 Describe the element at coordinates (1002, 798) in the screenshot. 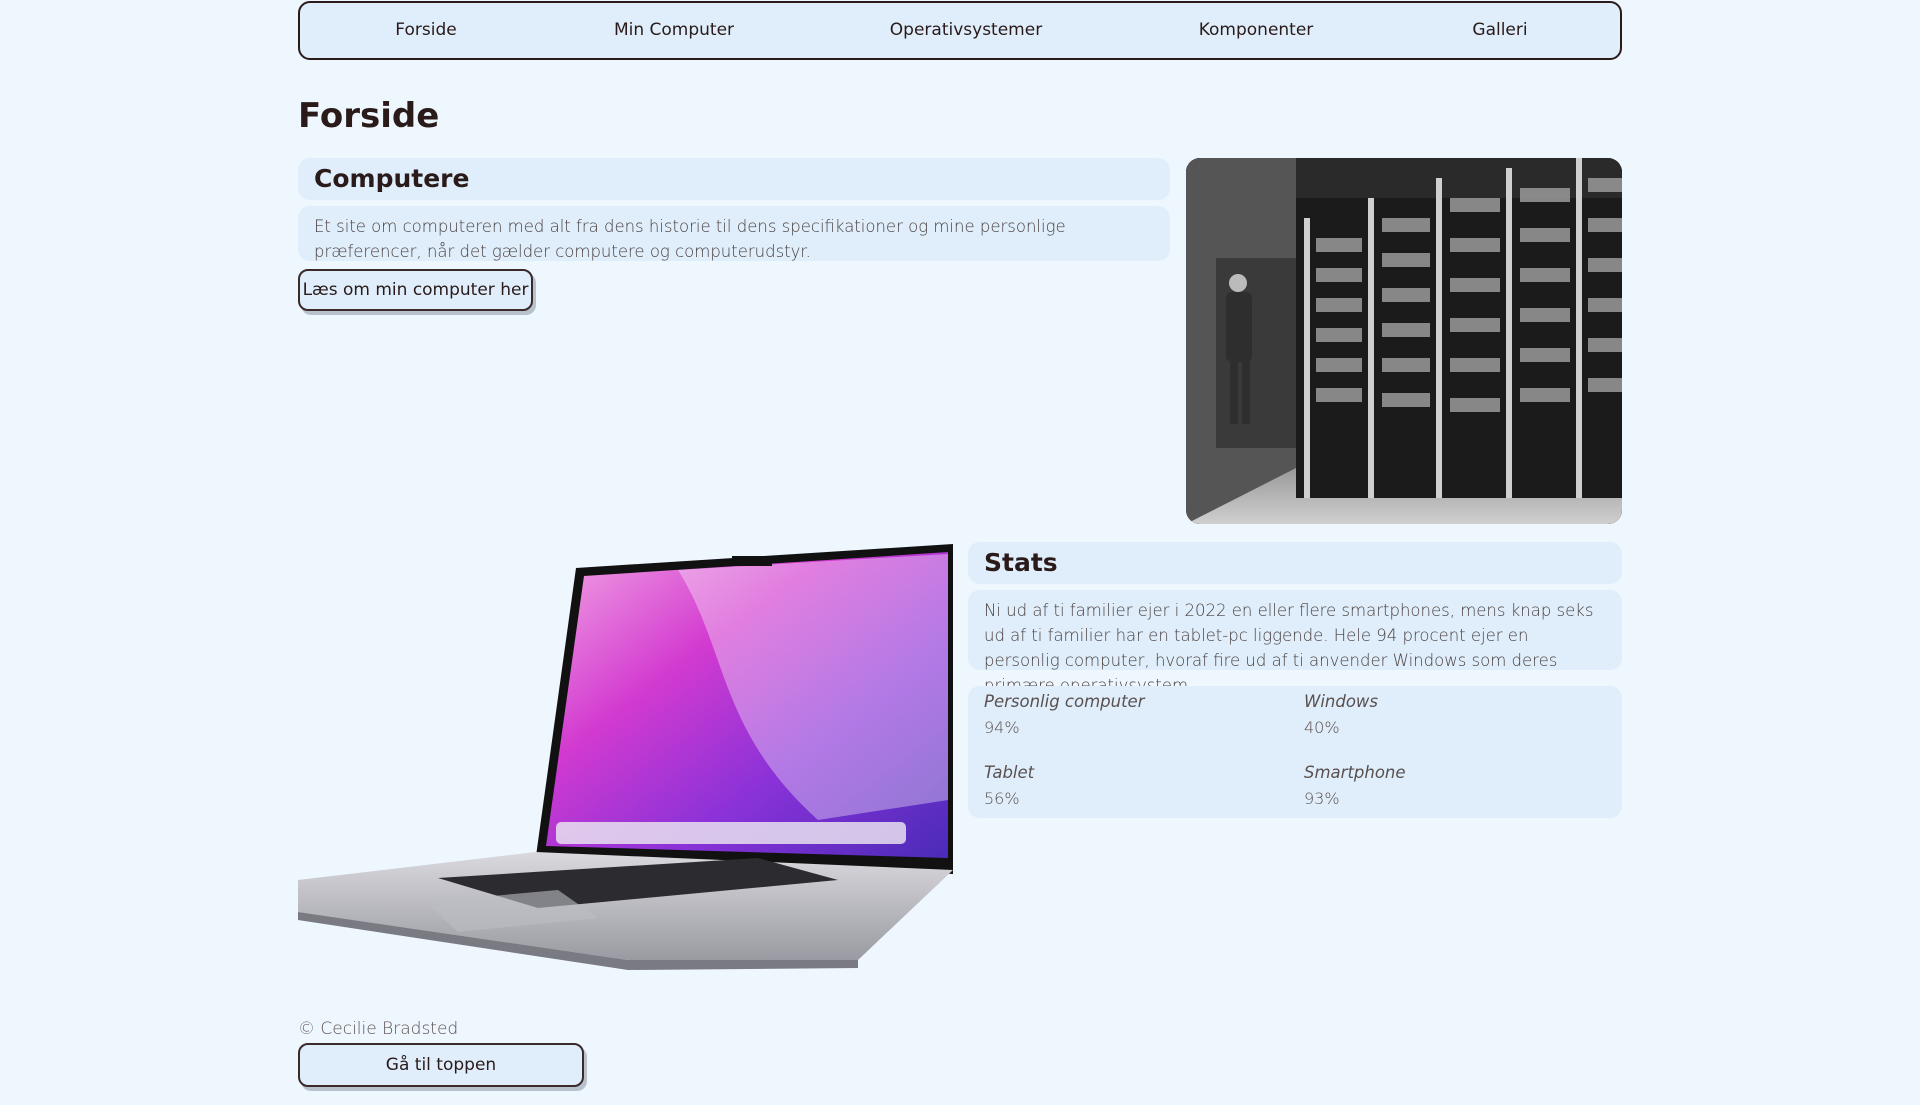

I see `stat-value-tablet: 56%` at that location.